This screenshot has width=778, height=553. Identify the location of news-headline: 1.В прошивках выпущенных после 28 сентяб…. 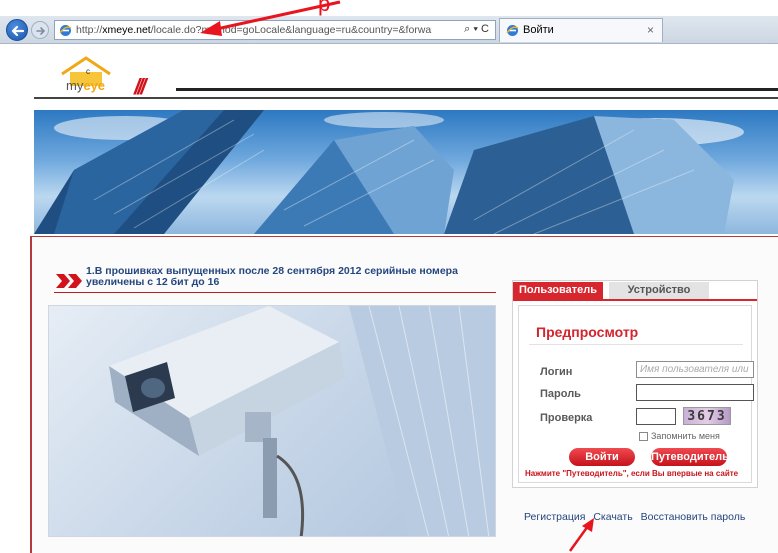
(276, 276).